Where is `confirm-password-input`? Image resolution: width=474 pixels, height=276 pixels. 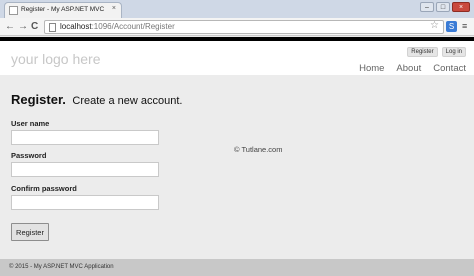 confirm-password-input is located at coordinates (85, 202).